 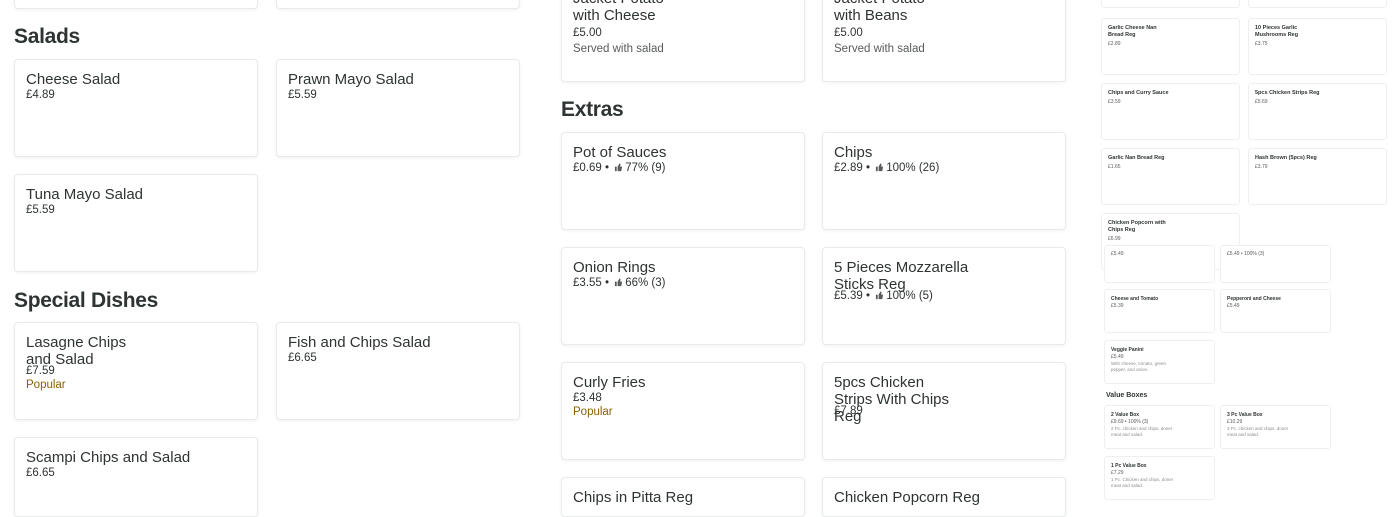 What do you see at coordinates (1317, 46) in the screenshot?
I see `mini-card-garlic-mushrooms: 10 Pieces Garlic Mushrooms Reg £3.75` at bounding box center [1317, 46].